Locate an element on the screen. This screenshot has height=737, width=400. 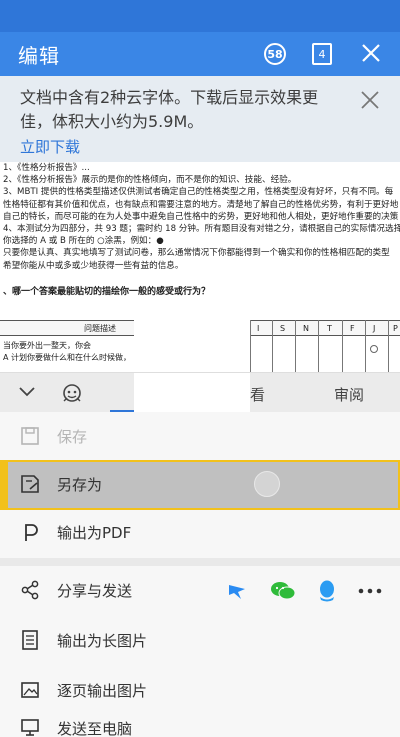
menu-item-label: 发送至电脑 is located at coordinates (95, 728).